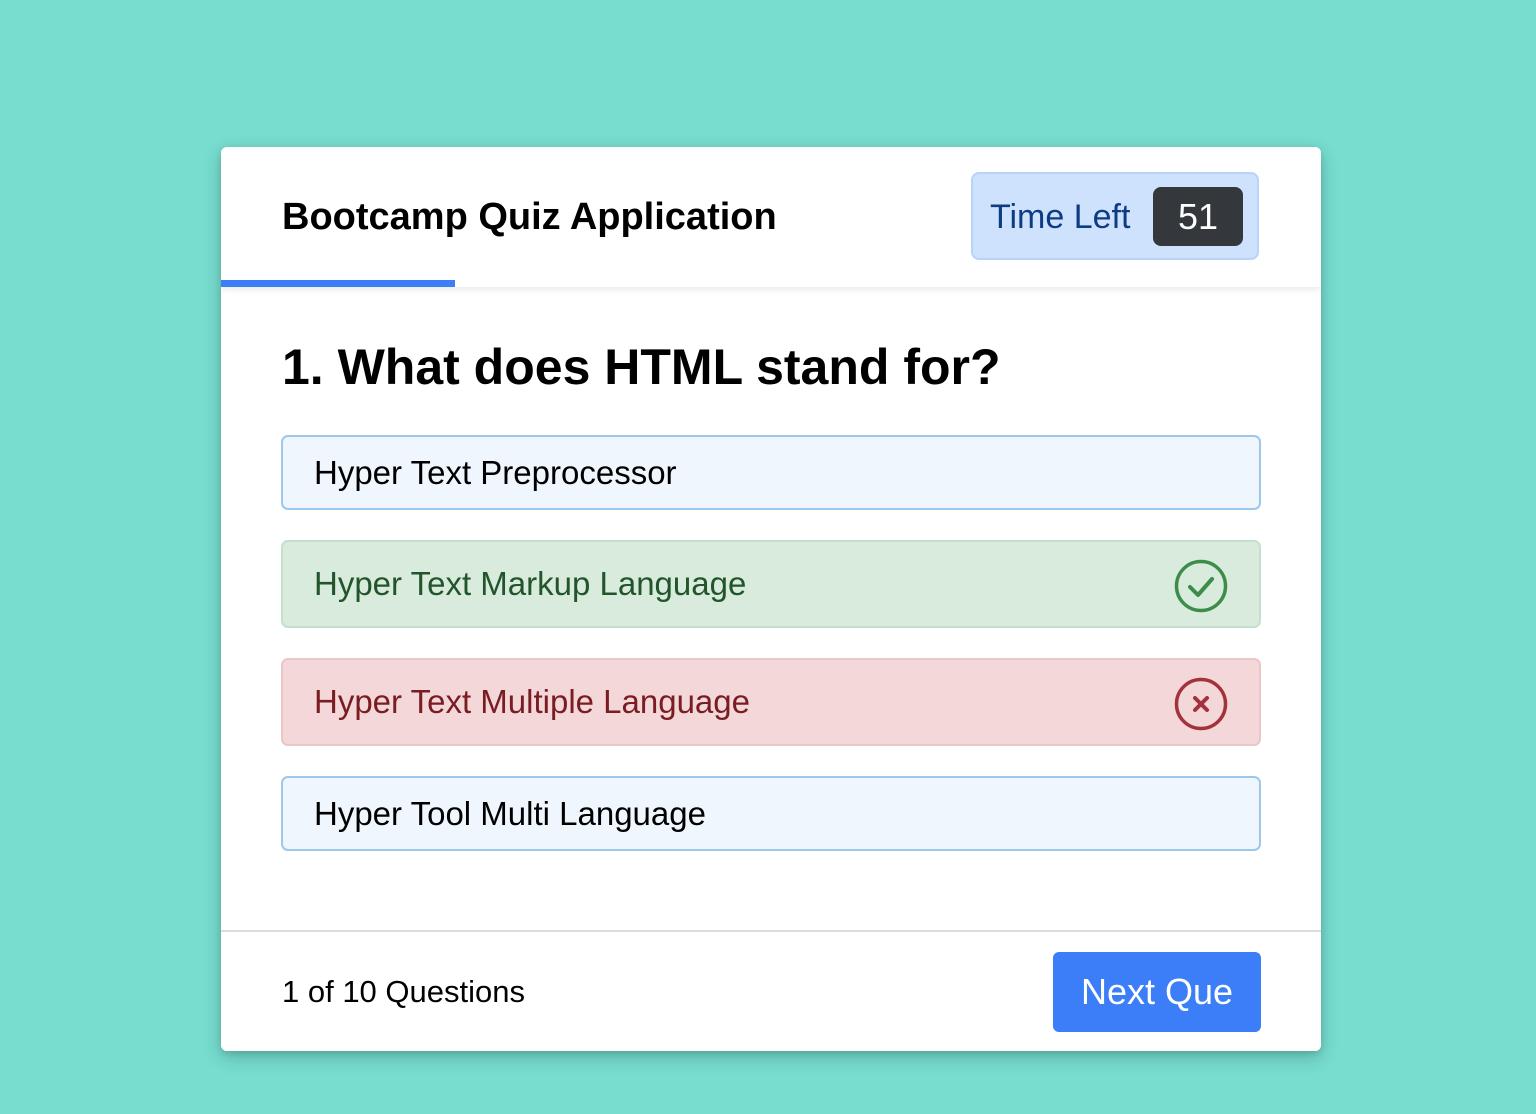  What do you see at coordinates (771, 702) in the screenshot?
I see `option-3-wrong: Hyper Text Multiple Language` at bounding box center [771, 702].